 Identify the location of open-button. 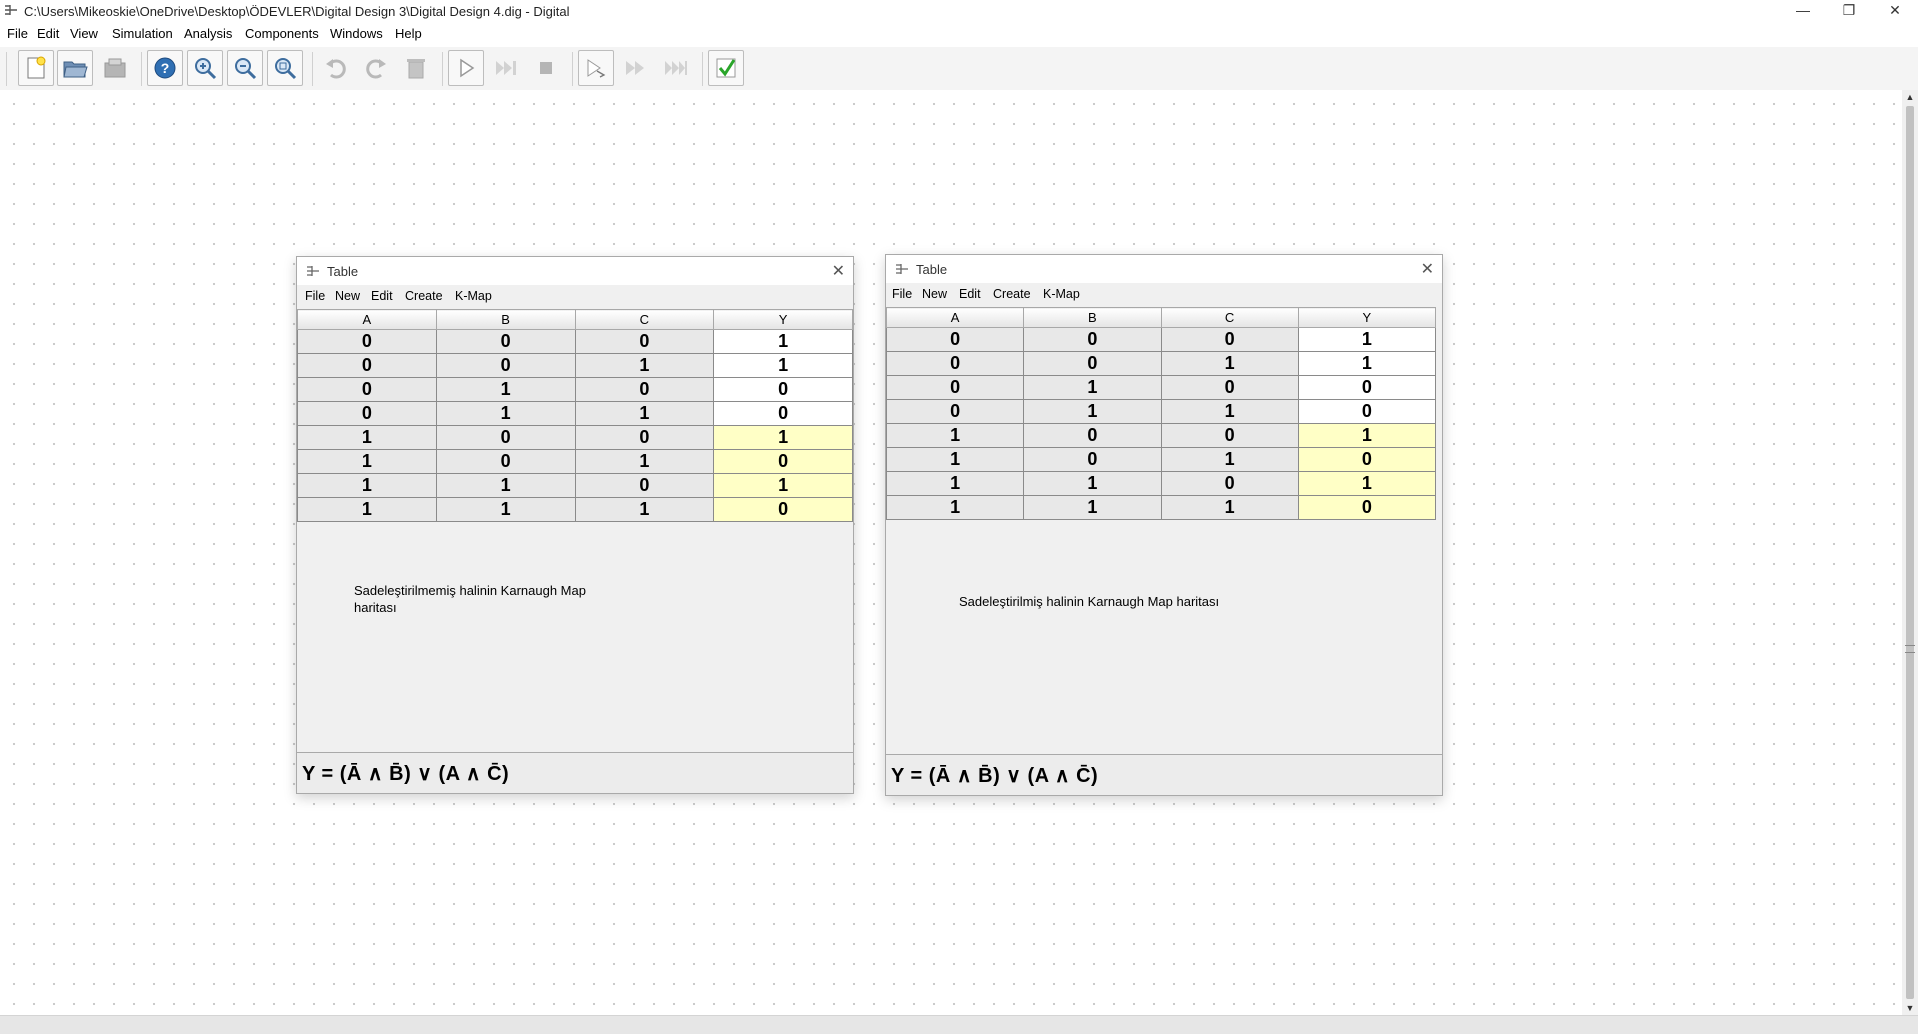
(75, 68).